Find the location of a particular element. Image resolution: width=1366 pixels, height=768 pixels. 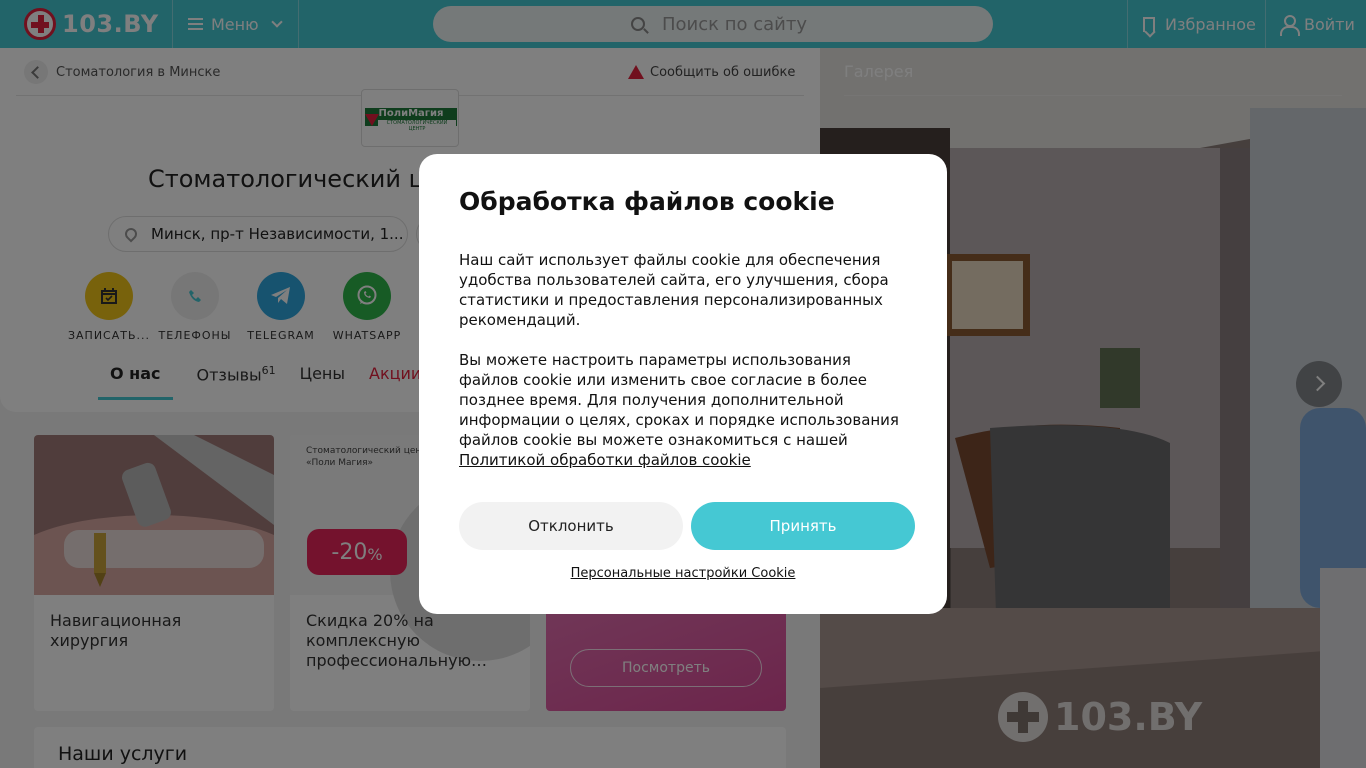

decline-button: Отклонить is located at coordinates (571, 526).